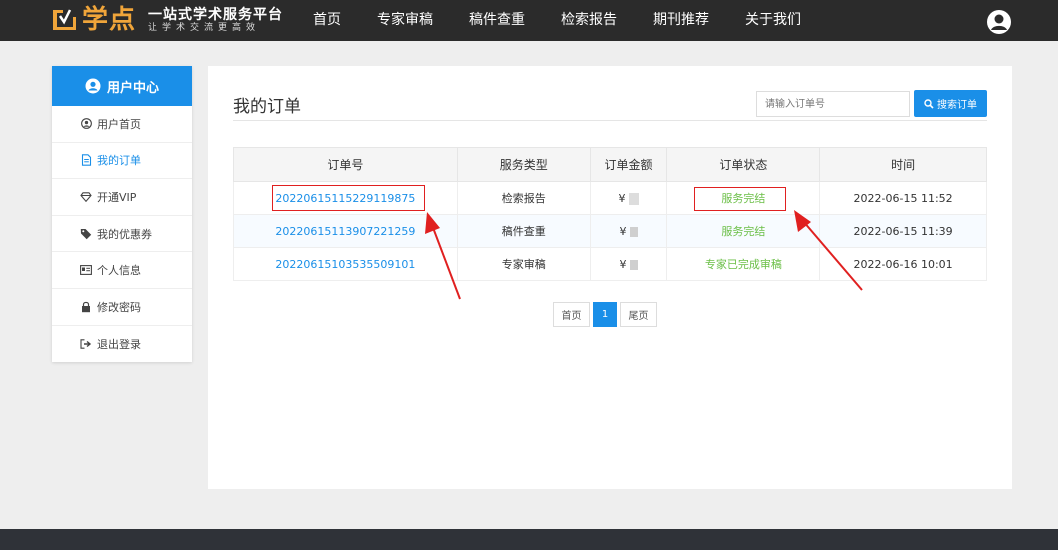  I want to click on title-divider, so click(610, 120).